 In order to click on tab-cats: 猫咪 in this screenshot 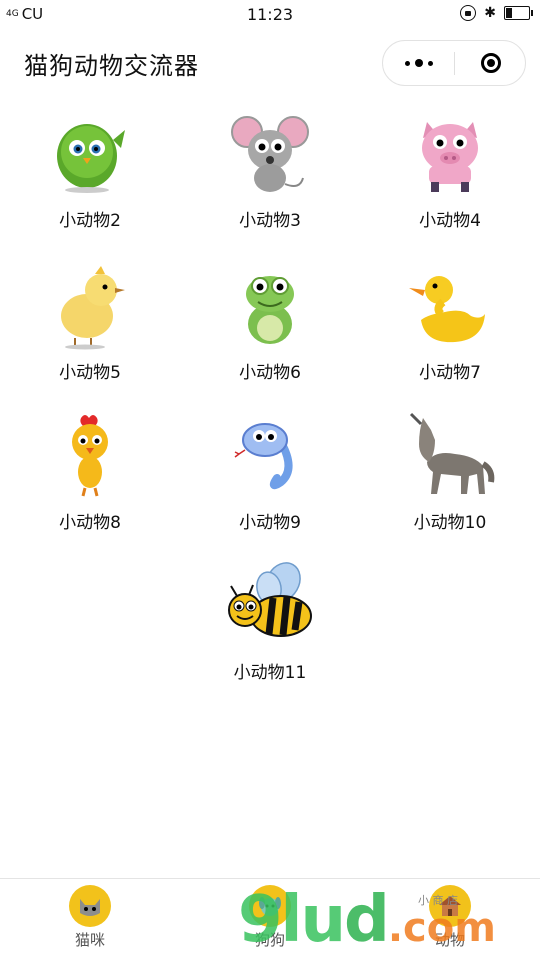, I will do `click(90, 917)`.